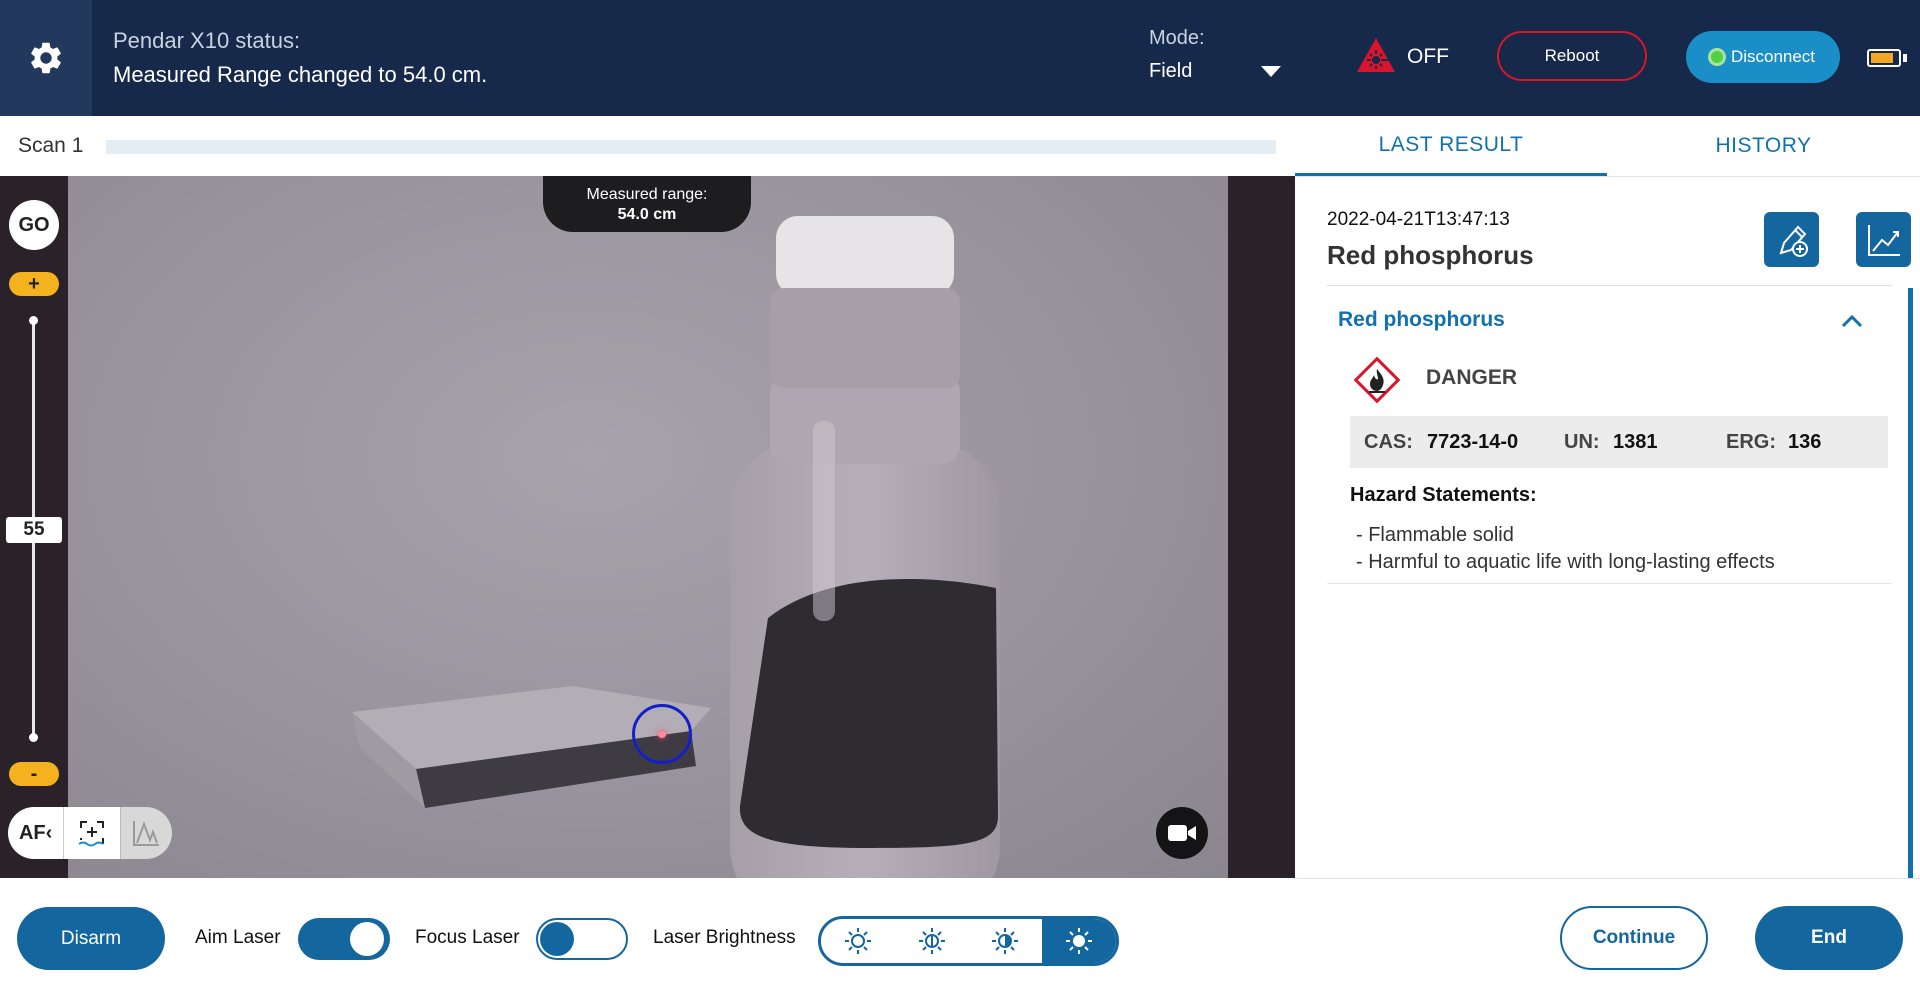 This screenshot has width=1920, height=1000. I want to click on disarm-button: Disarm, so click(91, 938).